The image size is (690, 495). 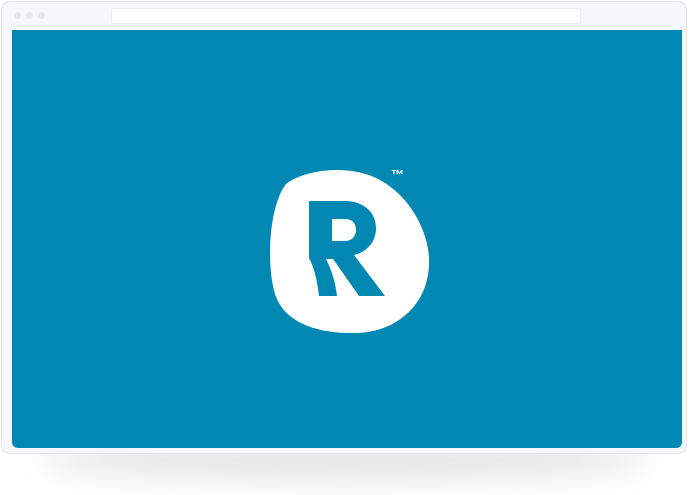 I want to click on address-bar, so click(x=346, y=16).